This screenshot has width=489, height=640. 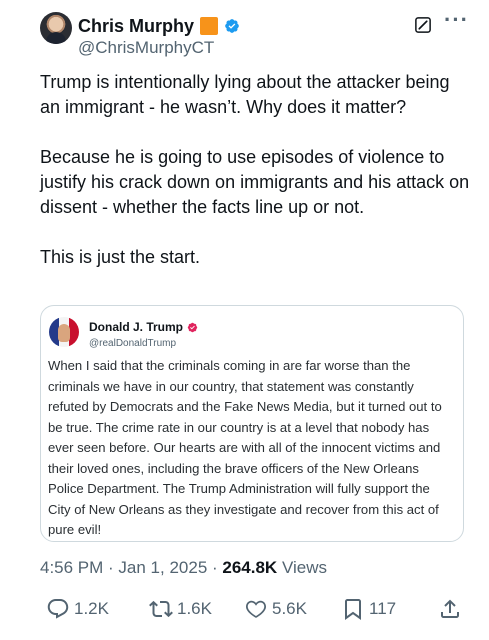 What do you see at coordinates (209, 26) in the screenshot?
I see `orange-square-badge` at bounding box center [209, 26].